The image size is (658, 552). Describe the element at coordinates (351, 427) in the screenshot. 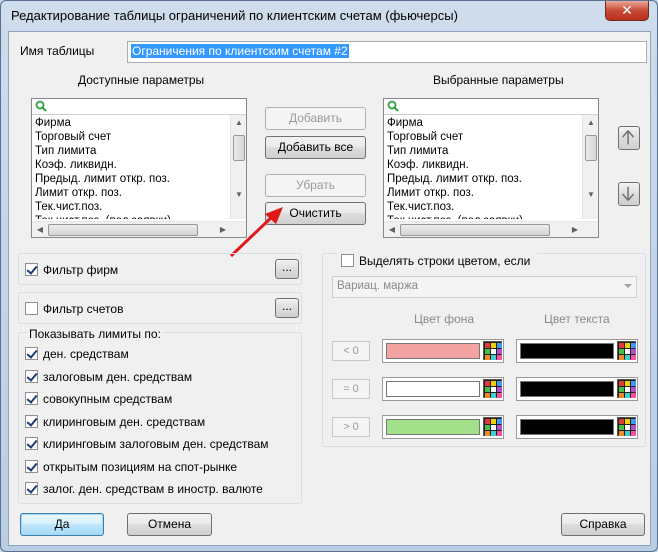

I see `comparison-label: > 0` at that location.